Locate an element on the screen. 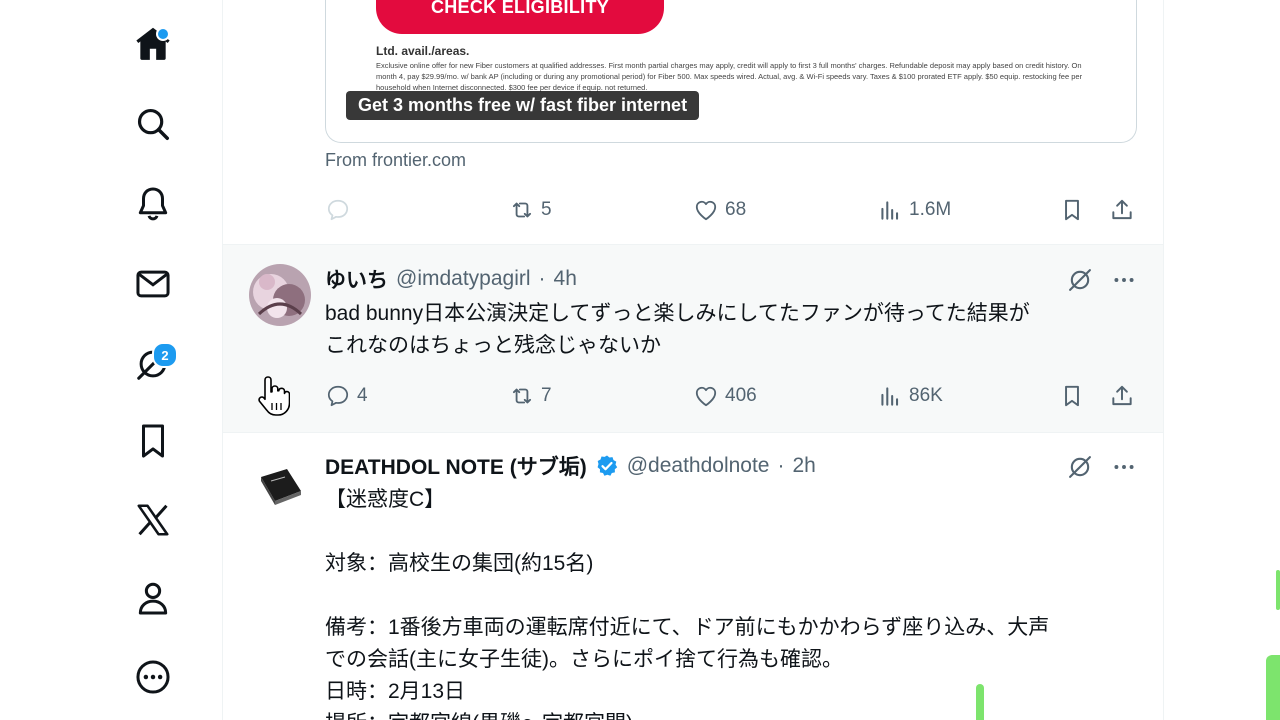  person-icon is located at coordinates (153, 598).